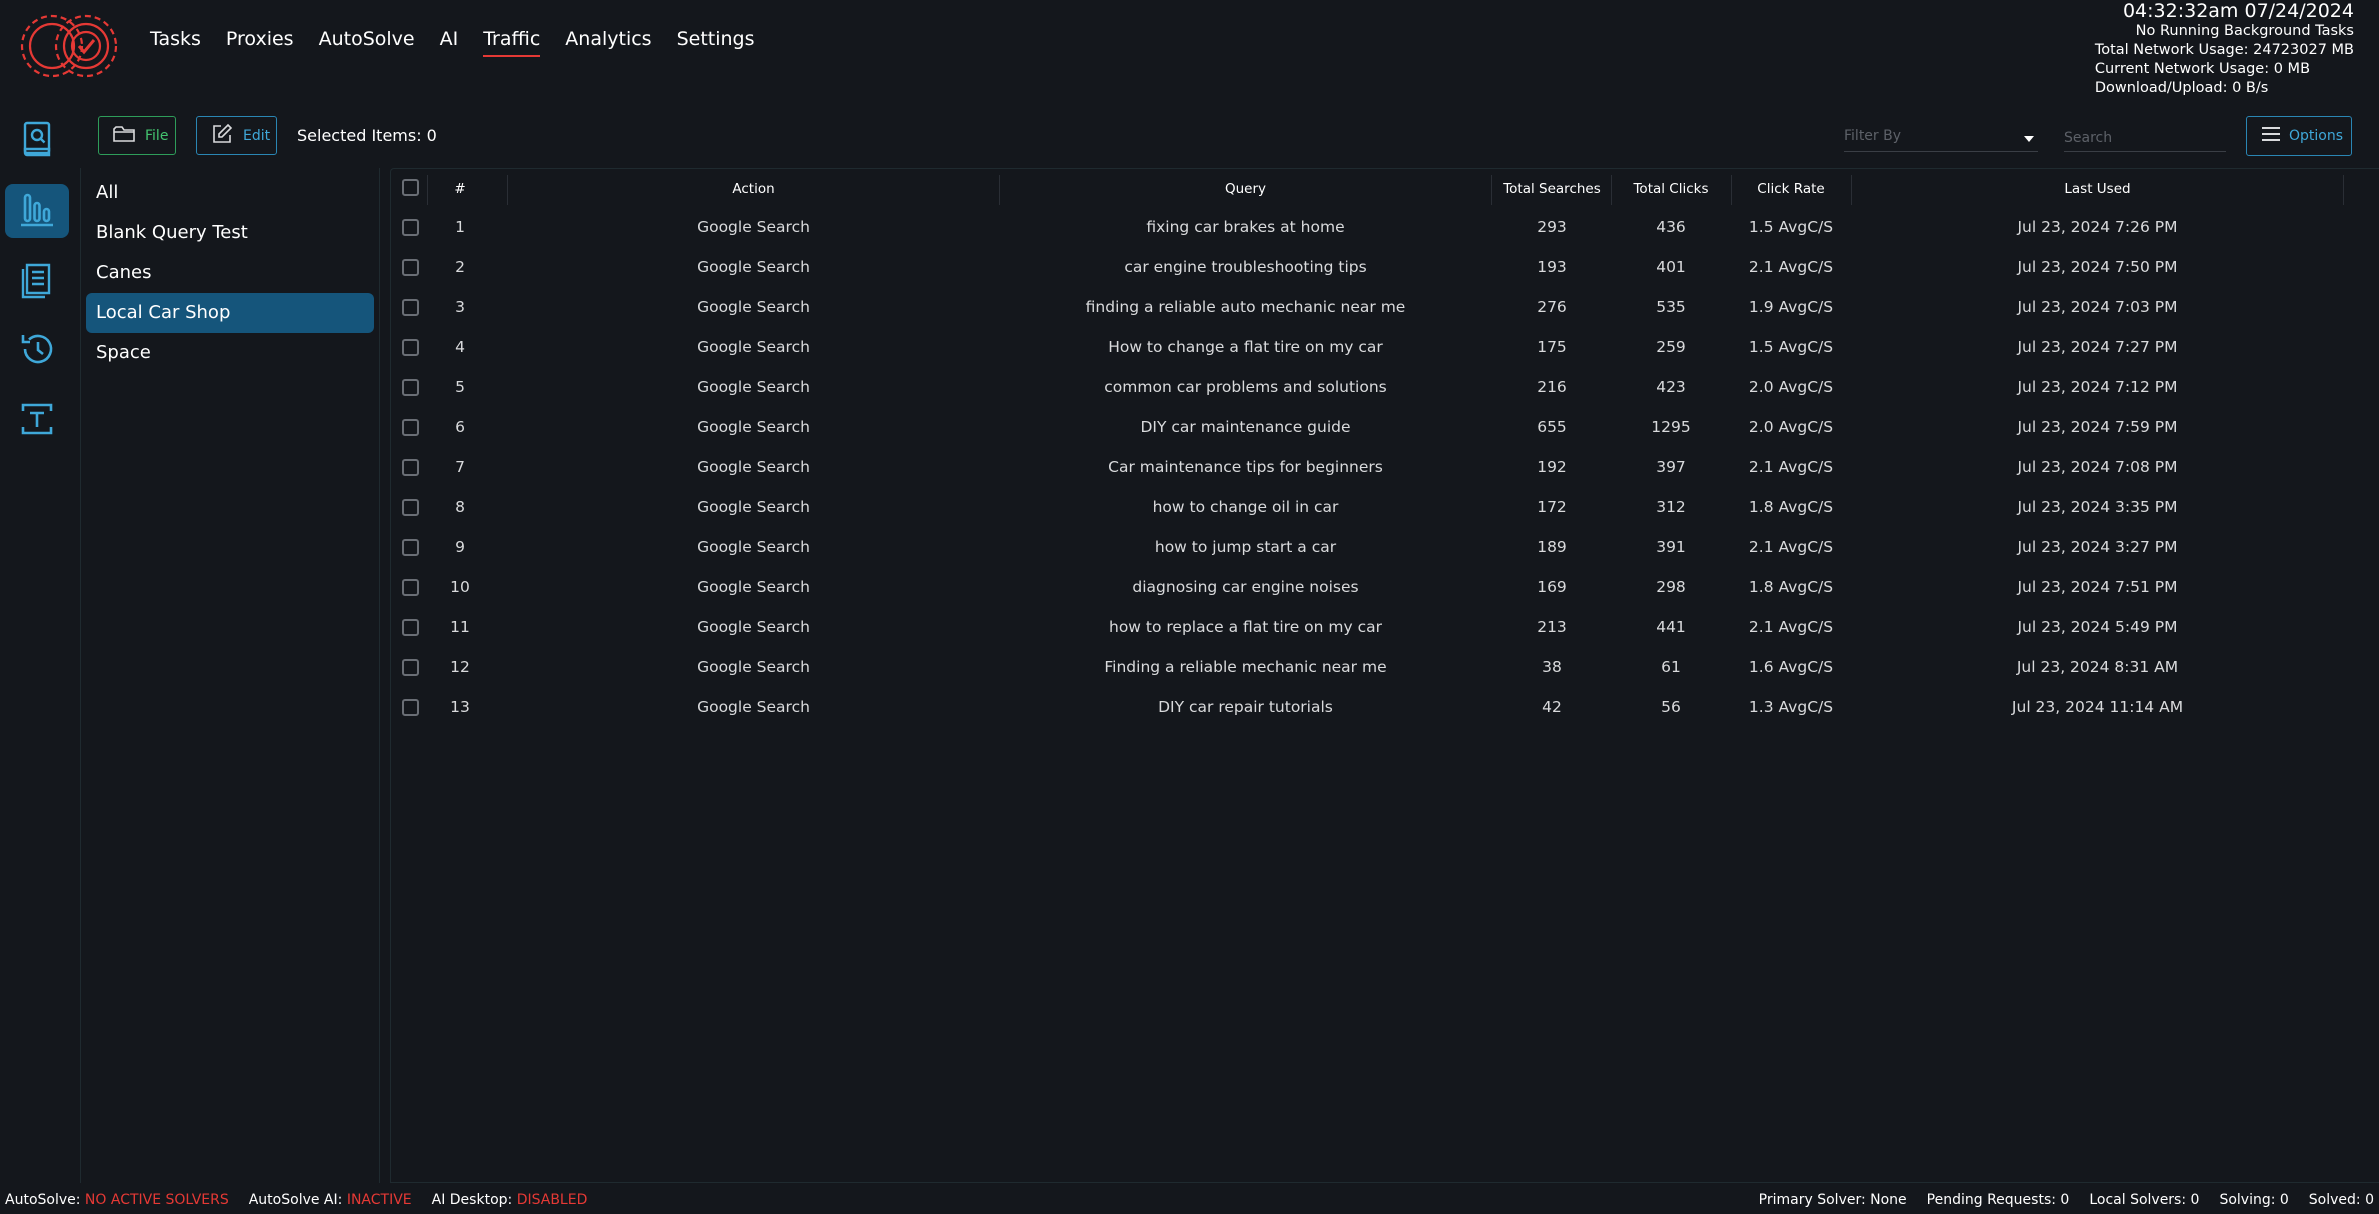 The image size is (2379, 1214). Describe the element at coordinates (1245, 667) in the screenshot. I see `cell-query: Finding a reliable mechanic near me` at that location.